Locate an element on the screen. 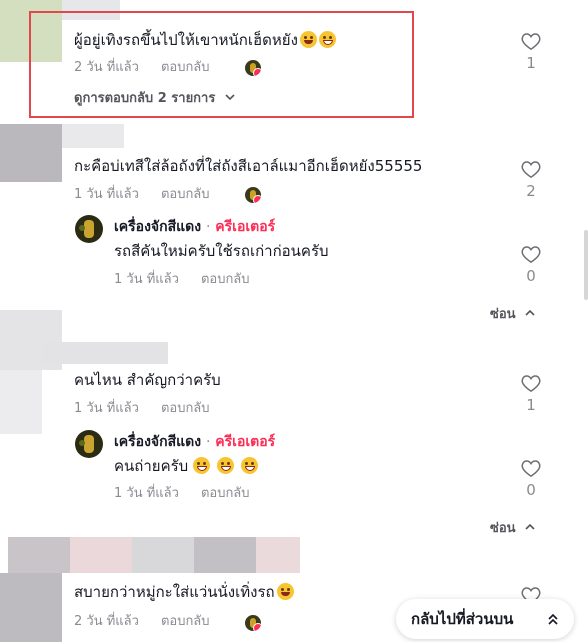 This screenshot has width=588, height=642. like-count-3: 0 is located at coordinates (531, 276).